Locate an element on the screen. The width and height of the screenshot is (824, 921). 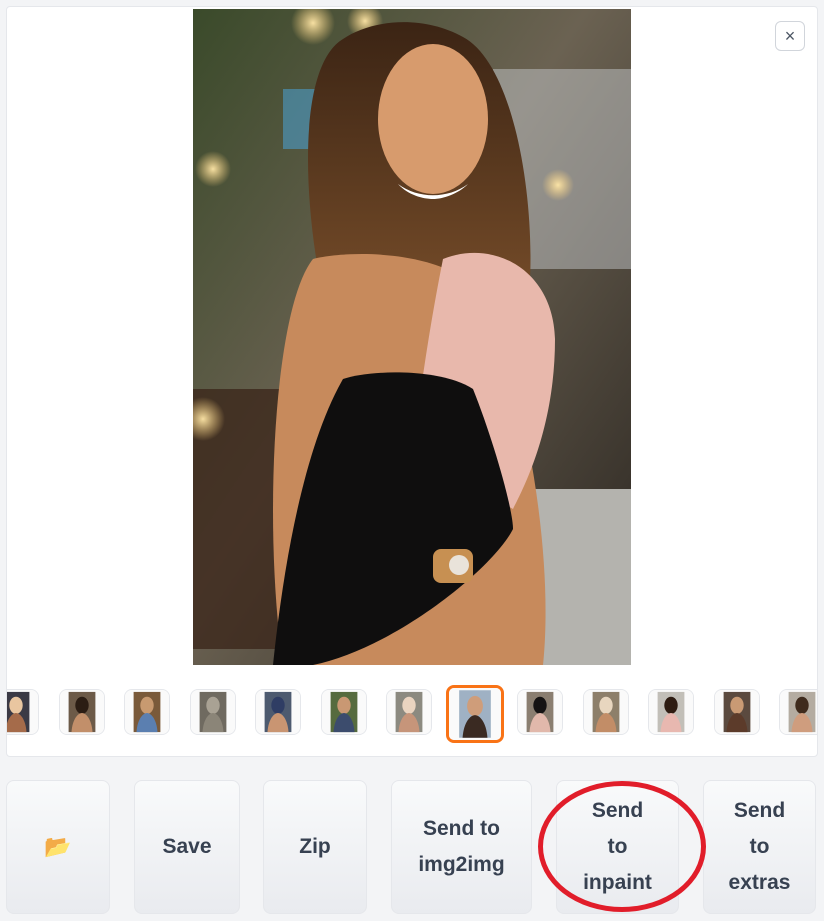
send-to-img2img-button: Send to img2img is located at coordinates (461, 847).